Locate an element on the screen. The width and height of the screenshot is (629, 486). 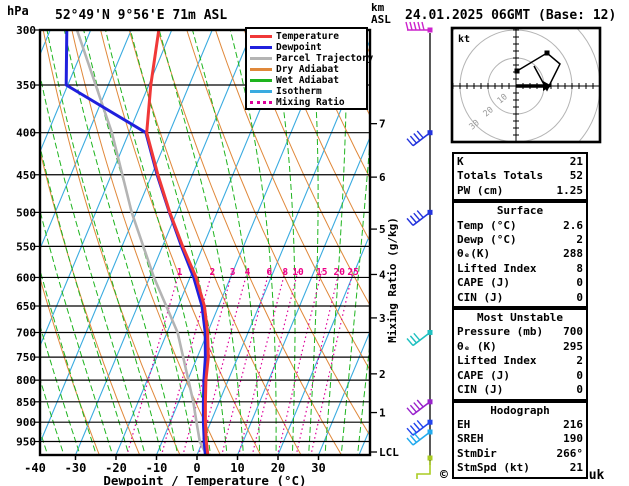
legend-item: Isotherm is located at coordinates (308, 91).